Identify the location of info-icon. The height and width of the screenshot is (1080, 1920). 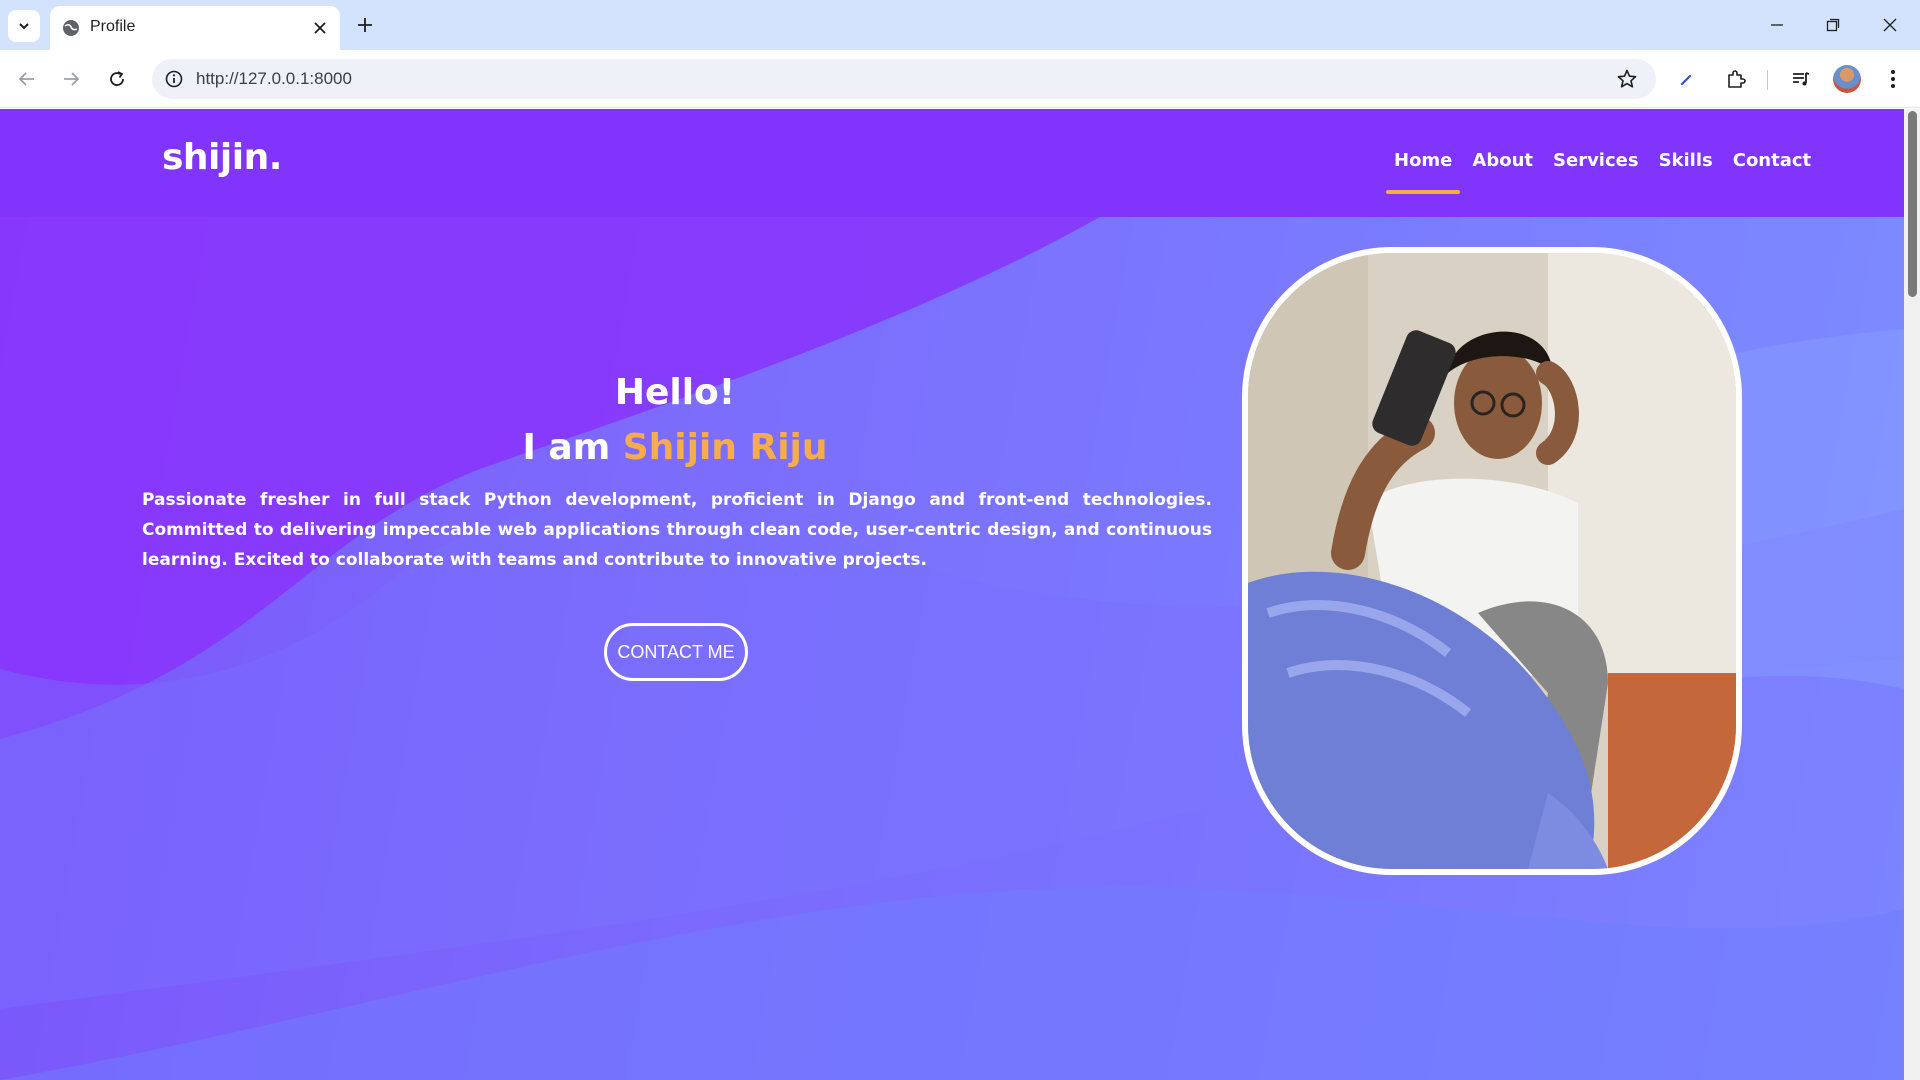
(174, 79).